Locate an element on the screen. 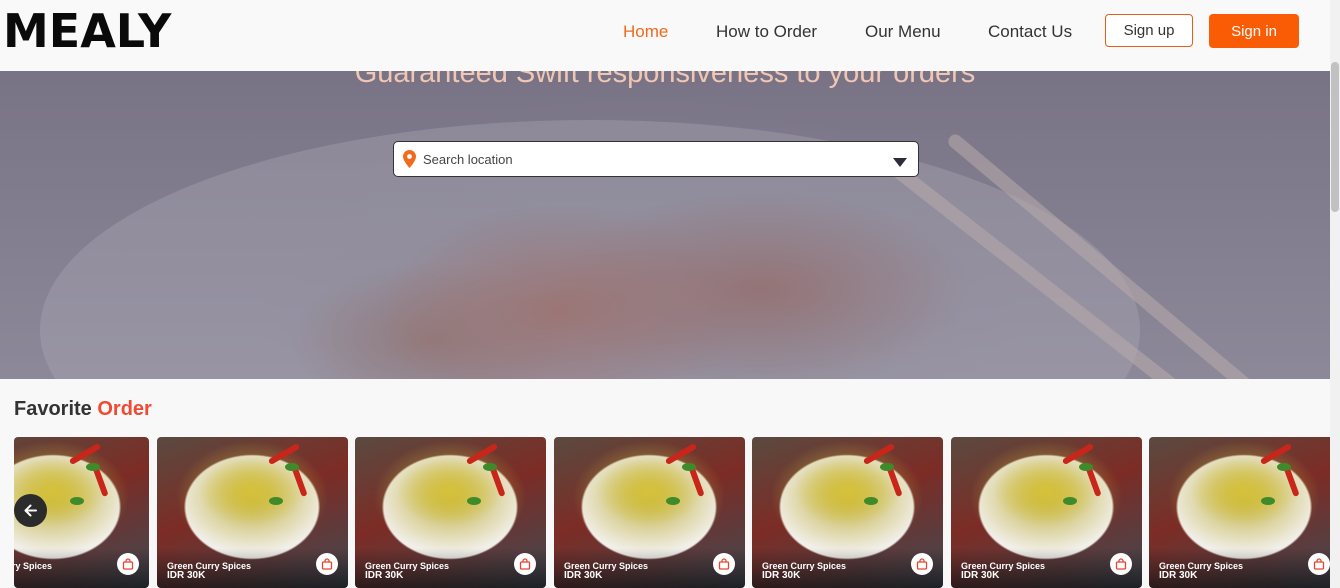 The image size is (1340, 588). carousel-prev-button is located at coordinates (30, 510).